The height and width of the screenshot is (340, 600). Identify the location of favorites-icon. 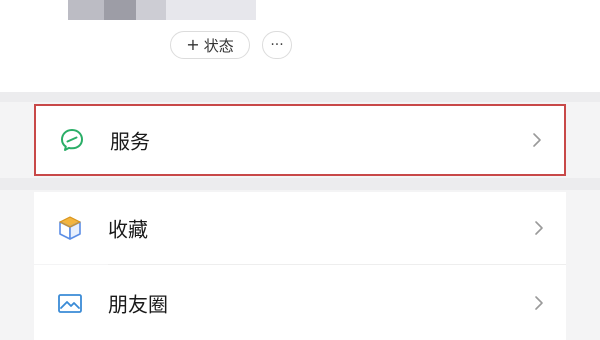
(70, 228).